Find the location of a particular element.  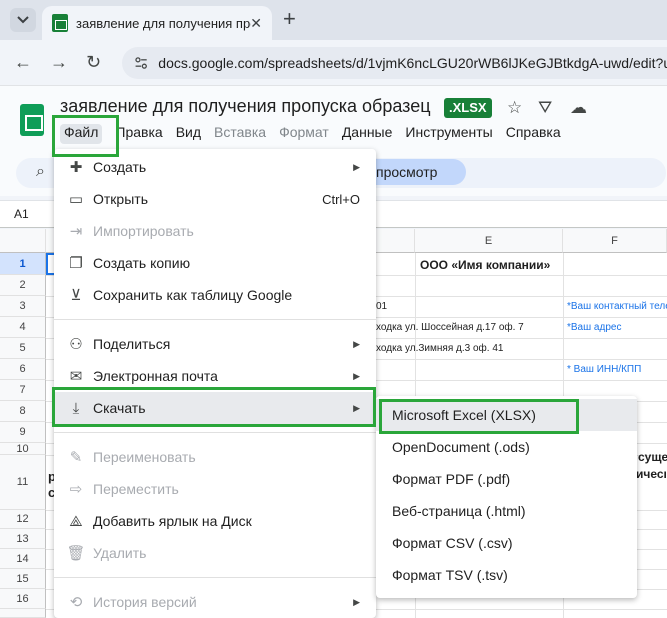

reload-icon: ↻ is located at coordinates (93, 62).